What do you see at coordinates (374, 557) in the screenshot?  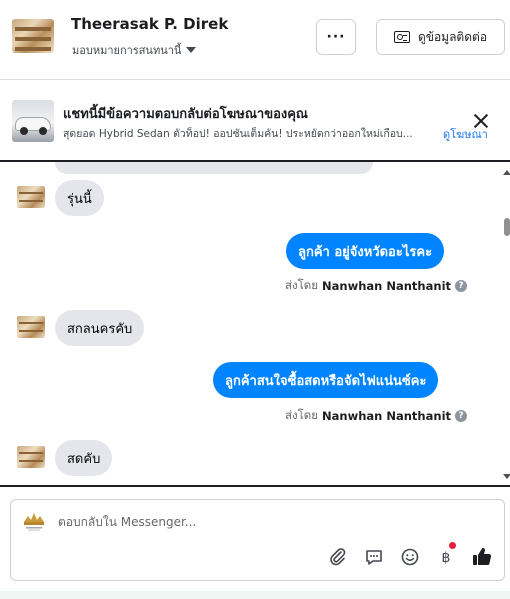 I see `saved-reply-icon` at bounding box center [374, 557].